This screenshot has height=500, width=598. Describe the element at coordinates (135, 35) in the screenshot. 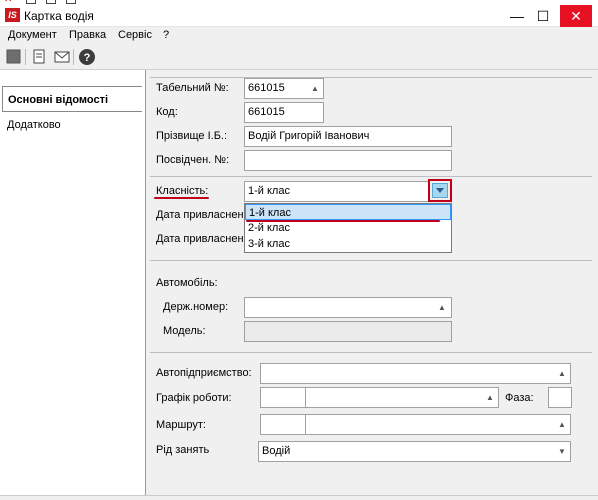

I see `menu-service: Сервіс` at that location.